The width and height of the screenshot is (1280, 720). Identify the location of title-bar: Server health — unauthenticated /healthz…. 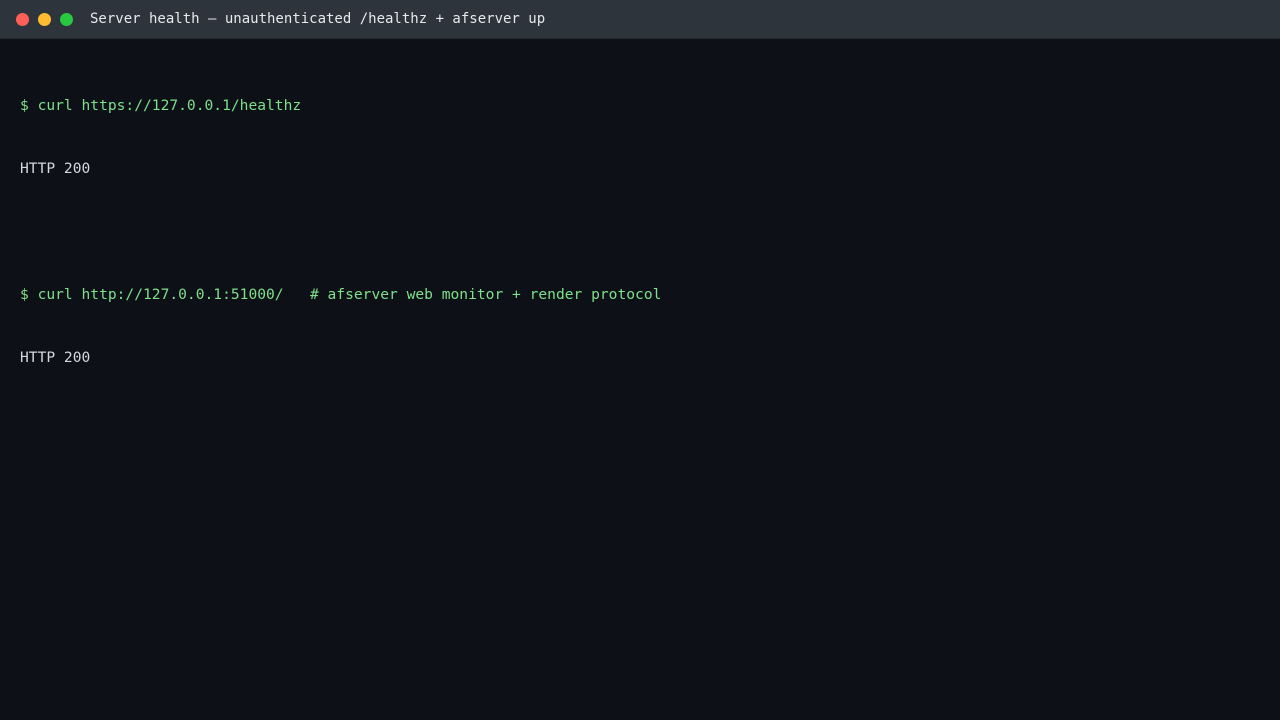
(640, 19).